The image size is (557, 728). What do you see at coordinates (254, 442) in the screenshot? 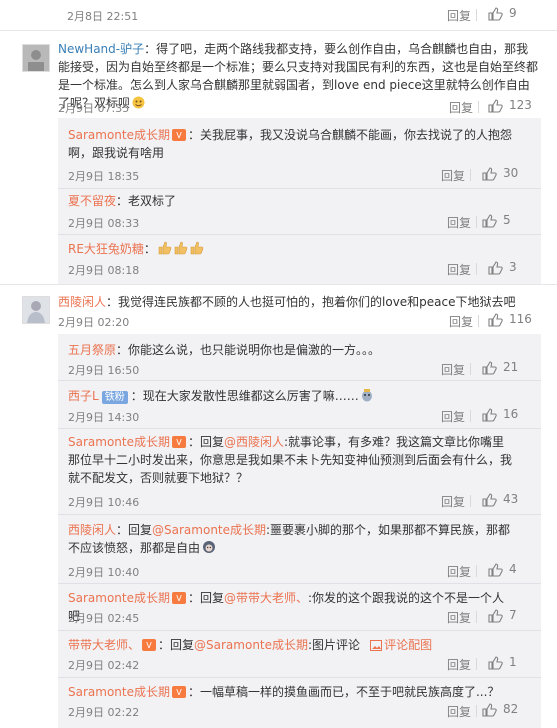
I see `mention-link: @西陵闲人` at bounding box center [254, 442].